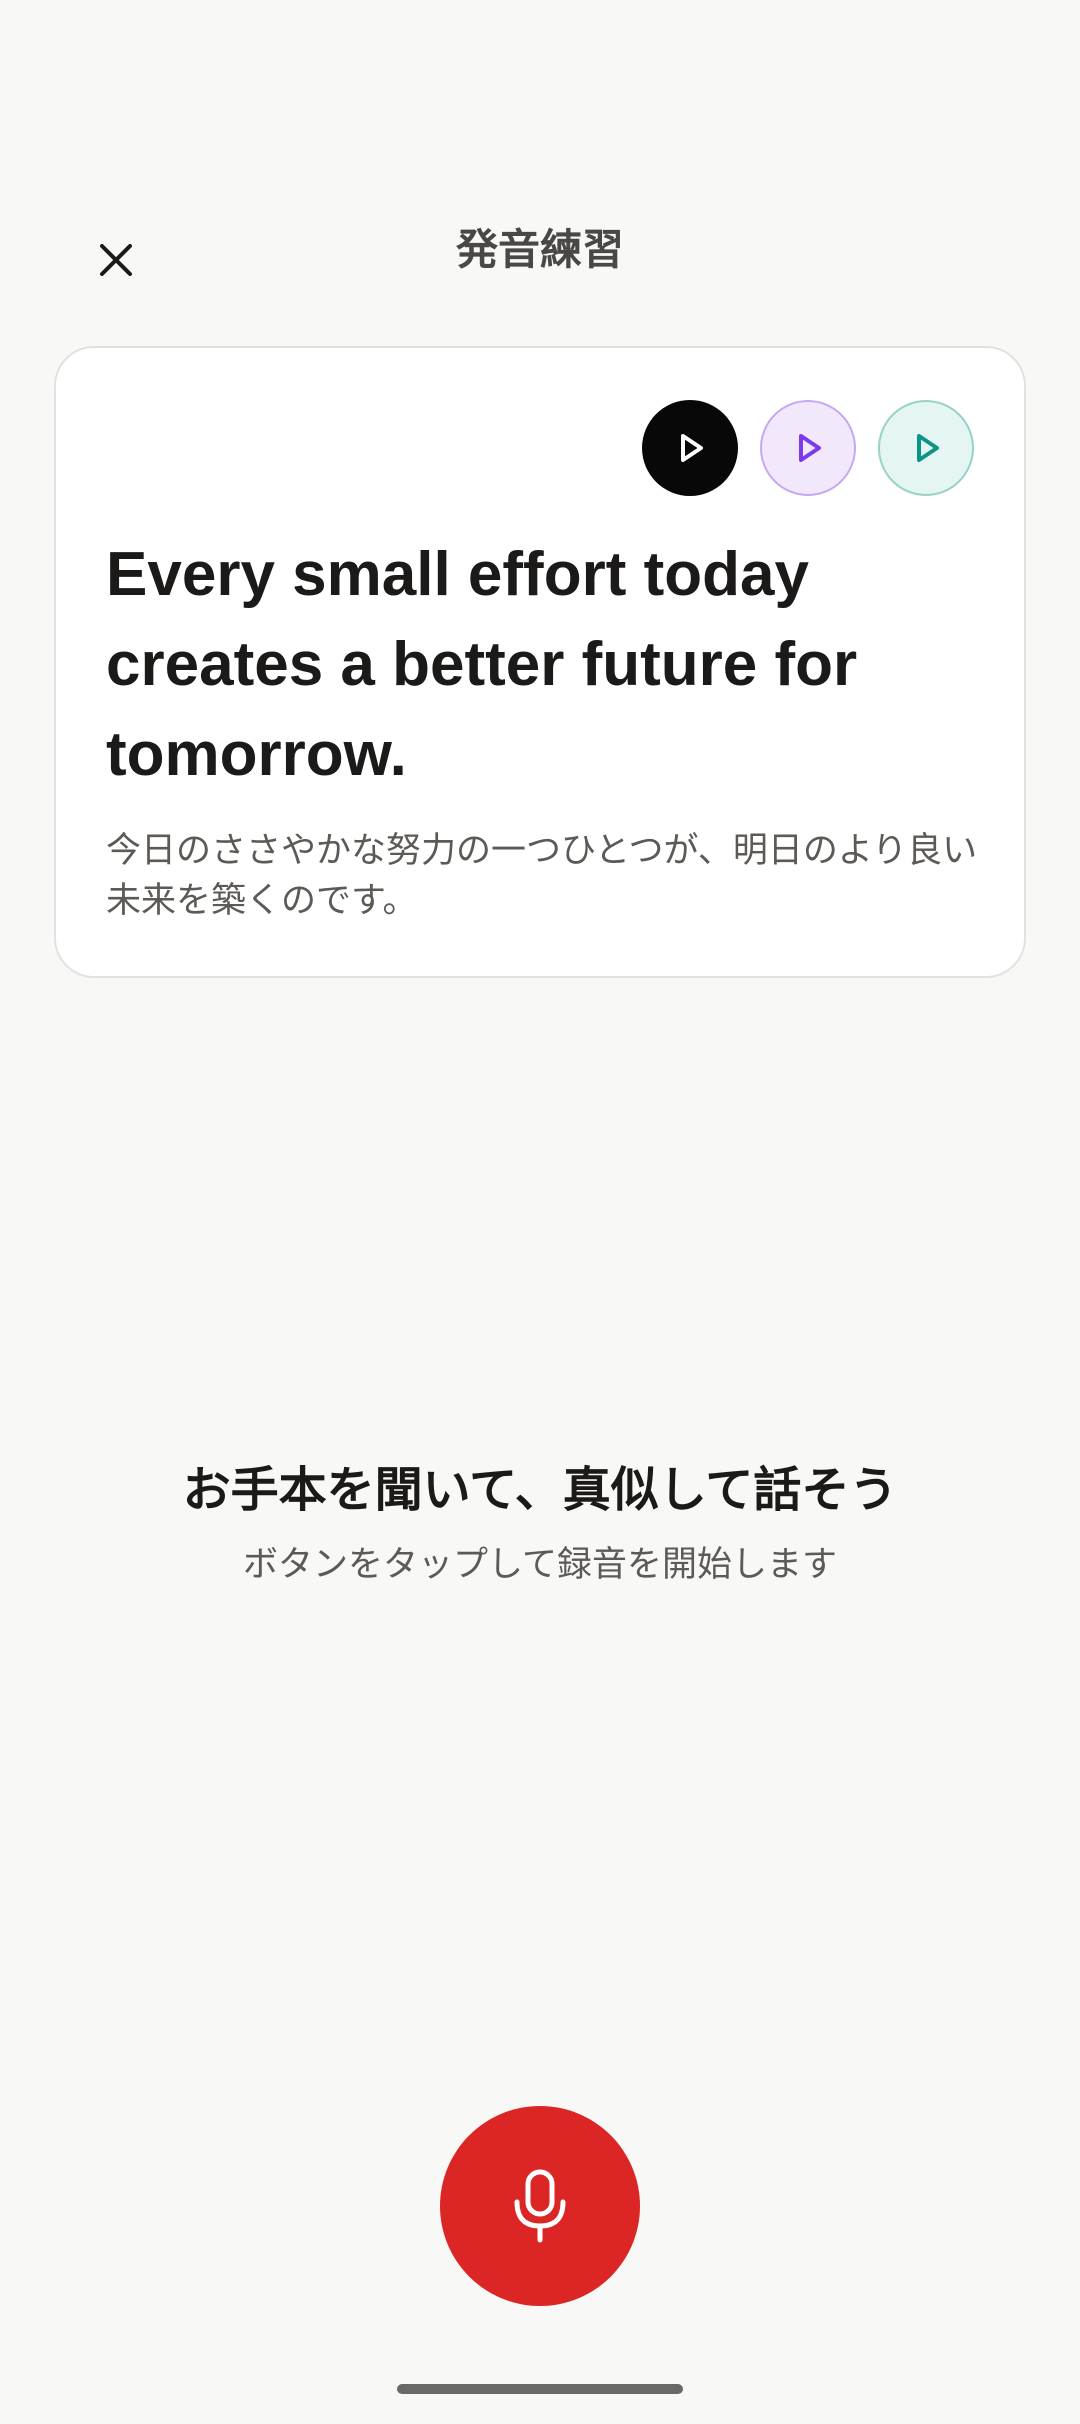 The height and width of the screenshot is (2424, 1080). I want to click on recording-prompt: お手本を聞いて、真似して話そう ボタンをタップして録音を開始します, so click(540, 1522).